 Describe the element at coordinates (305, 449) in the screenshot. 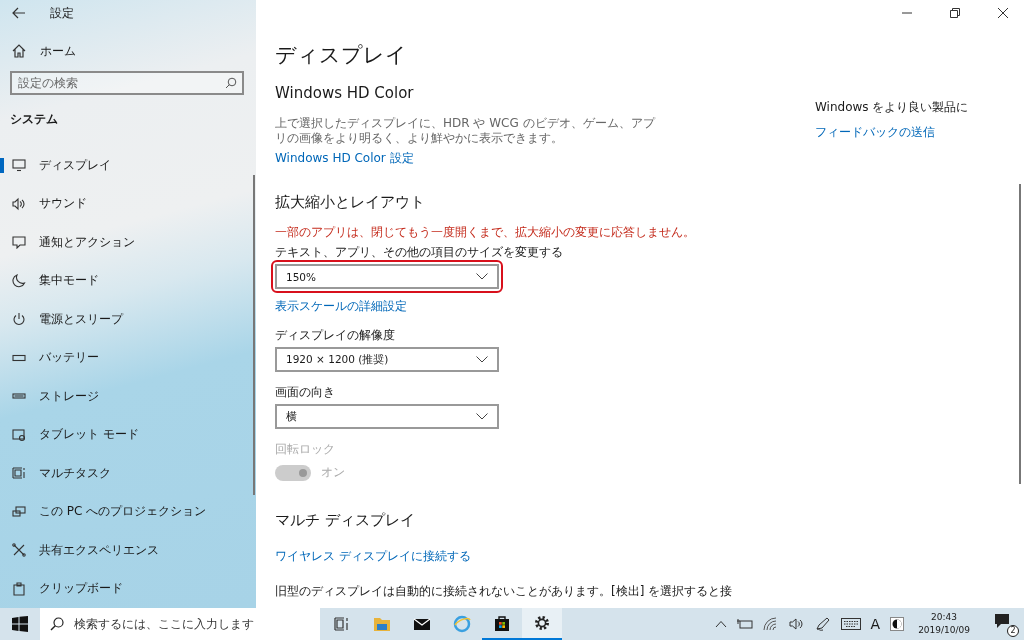

I see `field-label: 回転ロック` at that location.